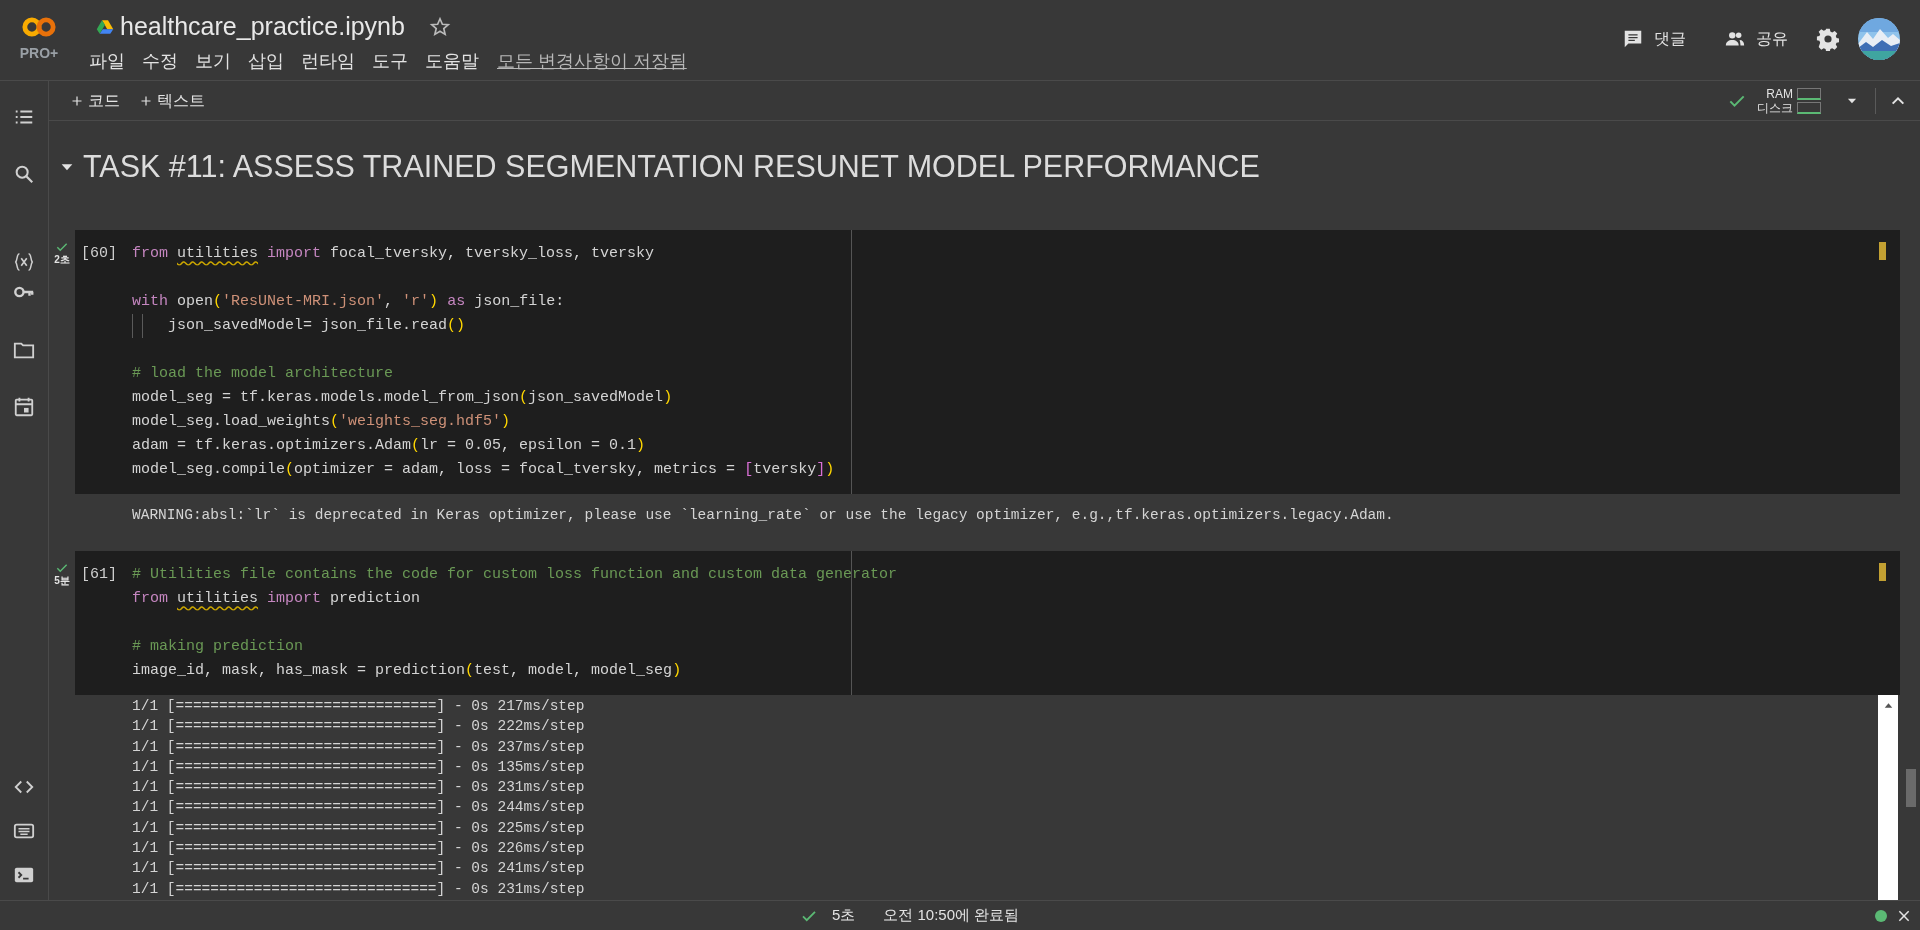  I want to click on code-line: with open('ResUNet-MRI.json', 'r') as json_file:, so click(348, 302).